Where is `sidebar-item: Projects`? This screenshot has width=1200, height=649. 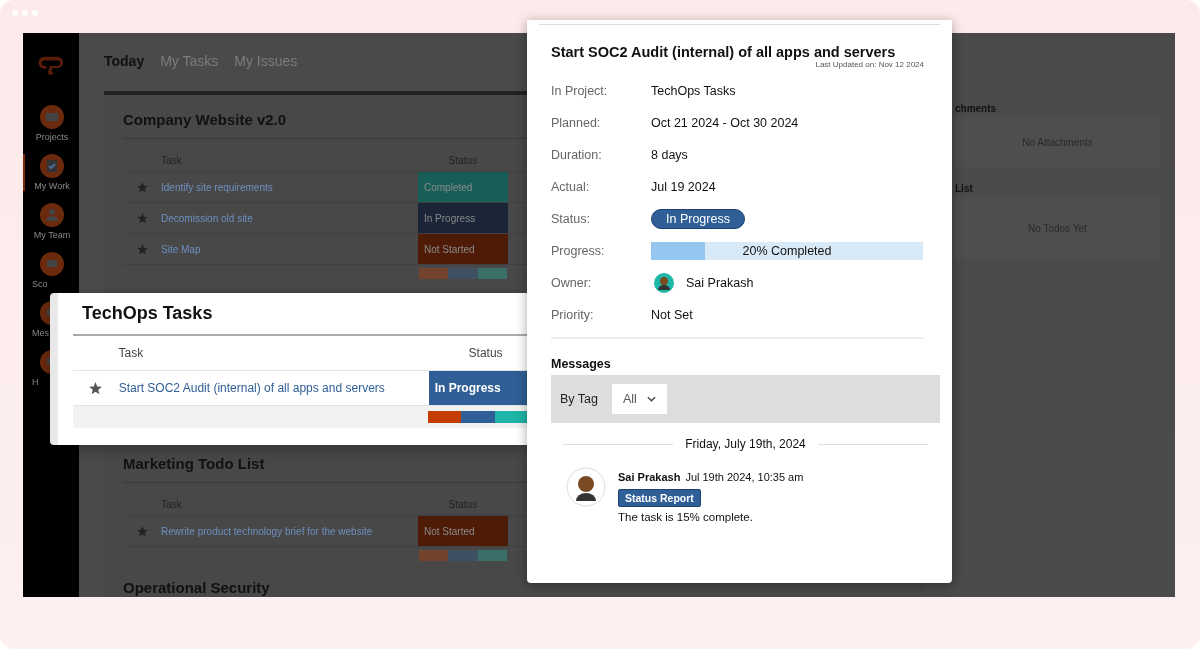
sidebar-item: Projects is located at coordinates (51, 123).